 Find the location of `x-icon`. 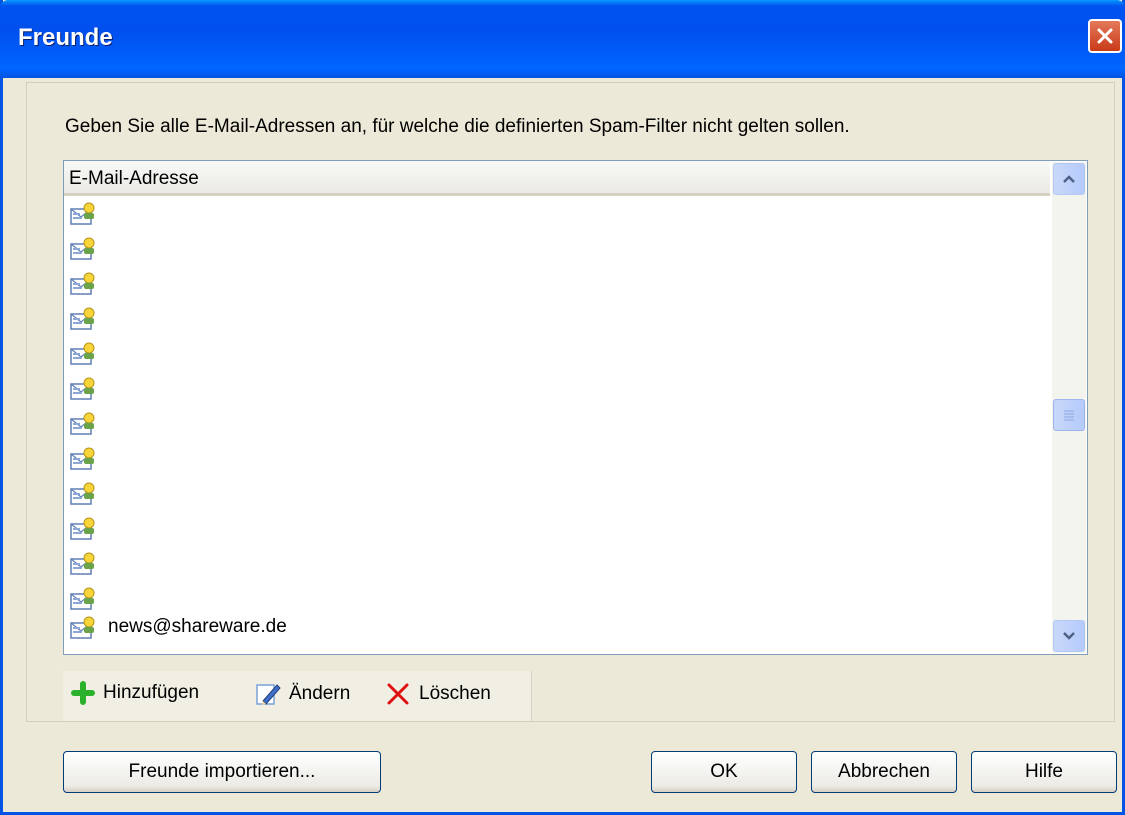

x-icon is located at coordinates (398, 694).